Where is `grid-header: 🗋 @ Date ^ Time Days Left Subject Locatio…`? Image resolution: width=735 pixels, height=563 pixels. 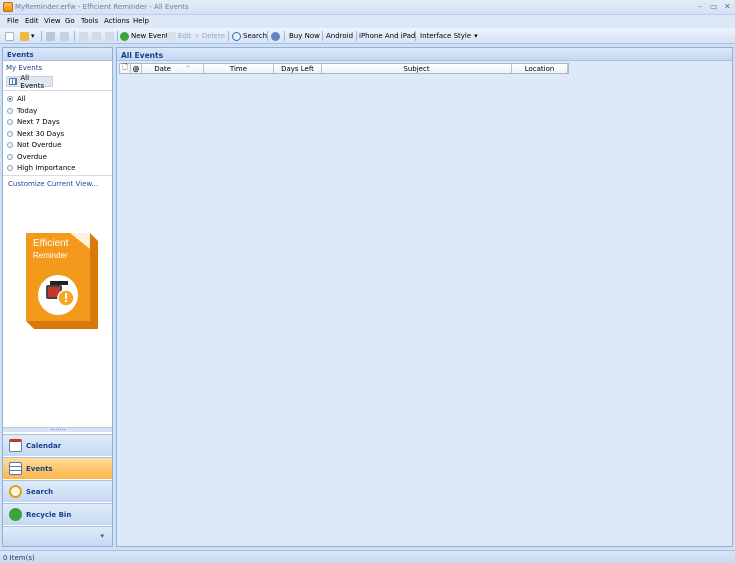 grid-header: 🗋 @ Date ^ Time Days Left Subject Locatio… is located at coordinates (344, 68).